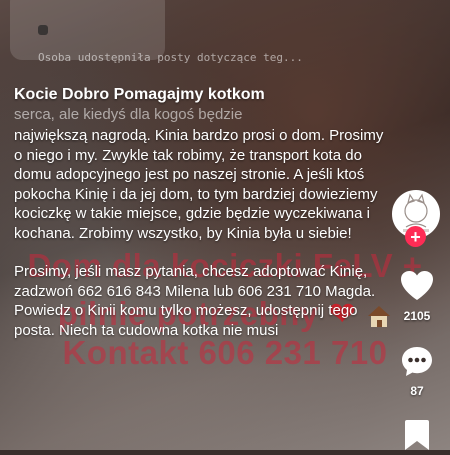 This screenshot has height=455, width=450. What do you see at coordinates (417, 316) in the screenshot?
I see `like-count: 2105` at bounding box center [417, 316].